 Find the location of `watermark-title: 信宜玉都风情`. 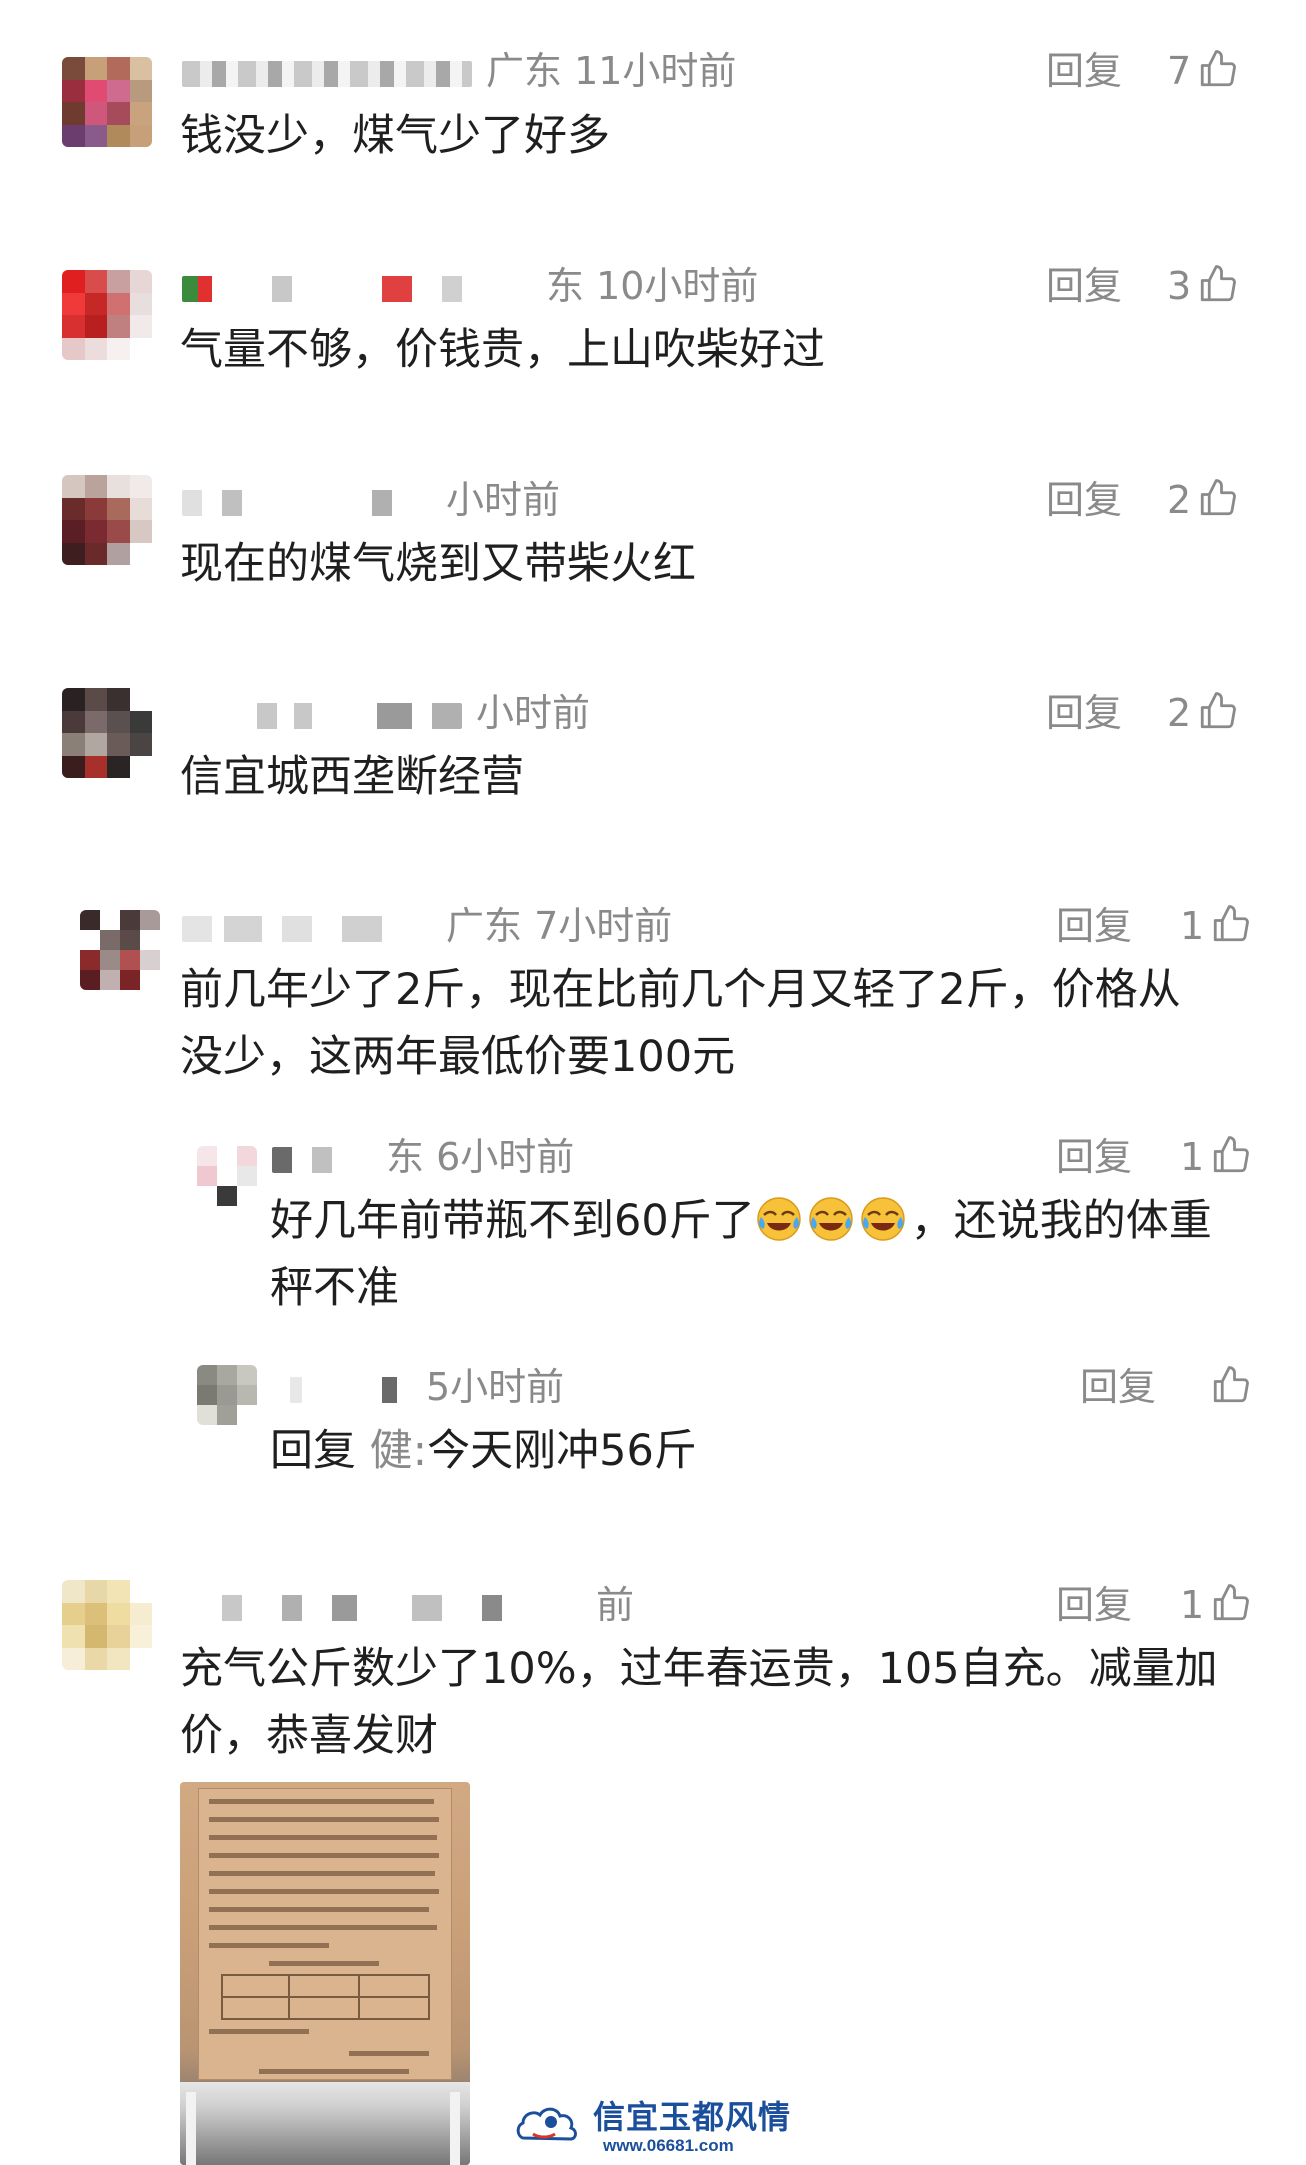

watermark-title: 信宜玉都风情 is located at coordinates (692, 2117).